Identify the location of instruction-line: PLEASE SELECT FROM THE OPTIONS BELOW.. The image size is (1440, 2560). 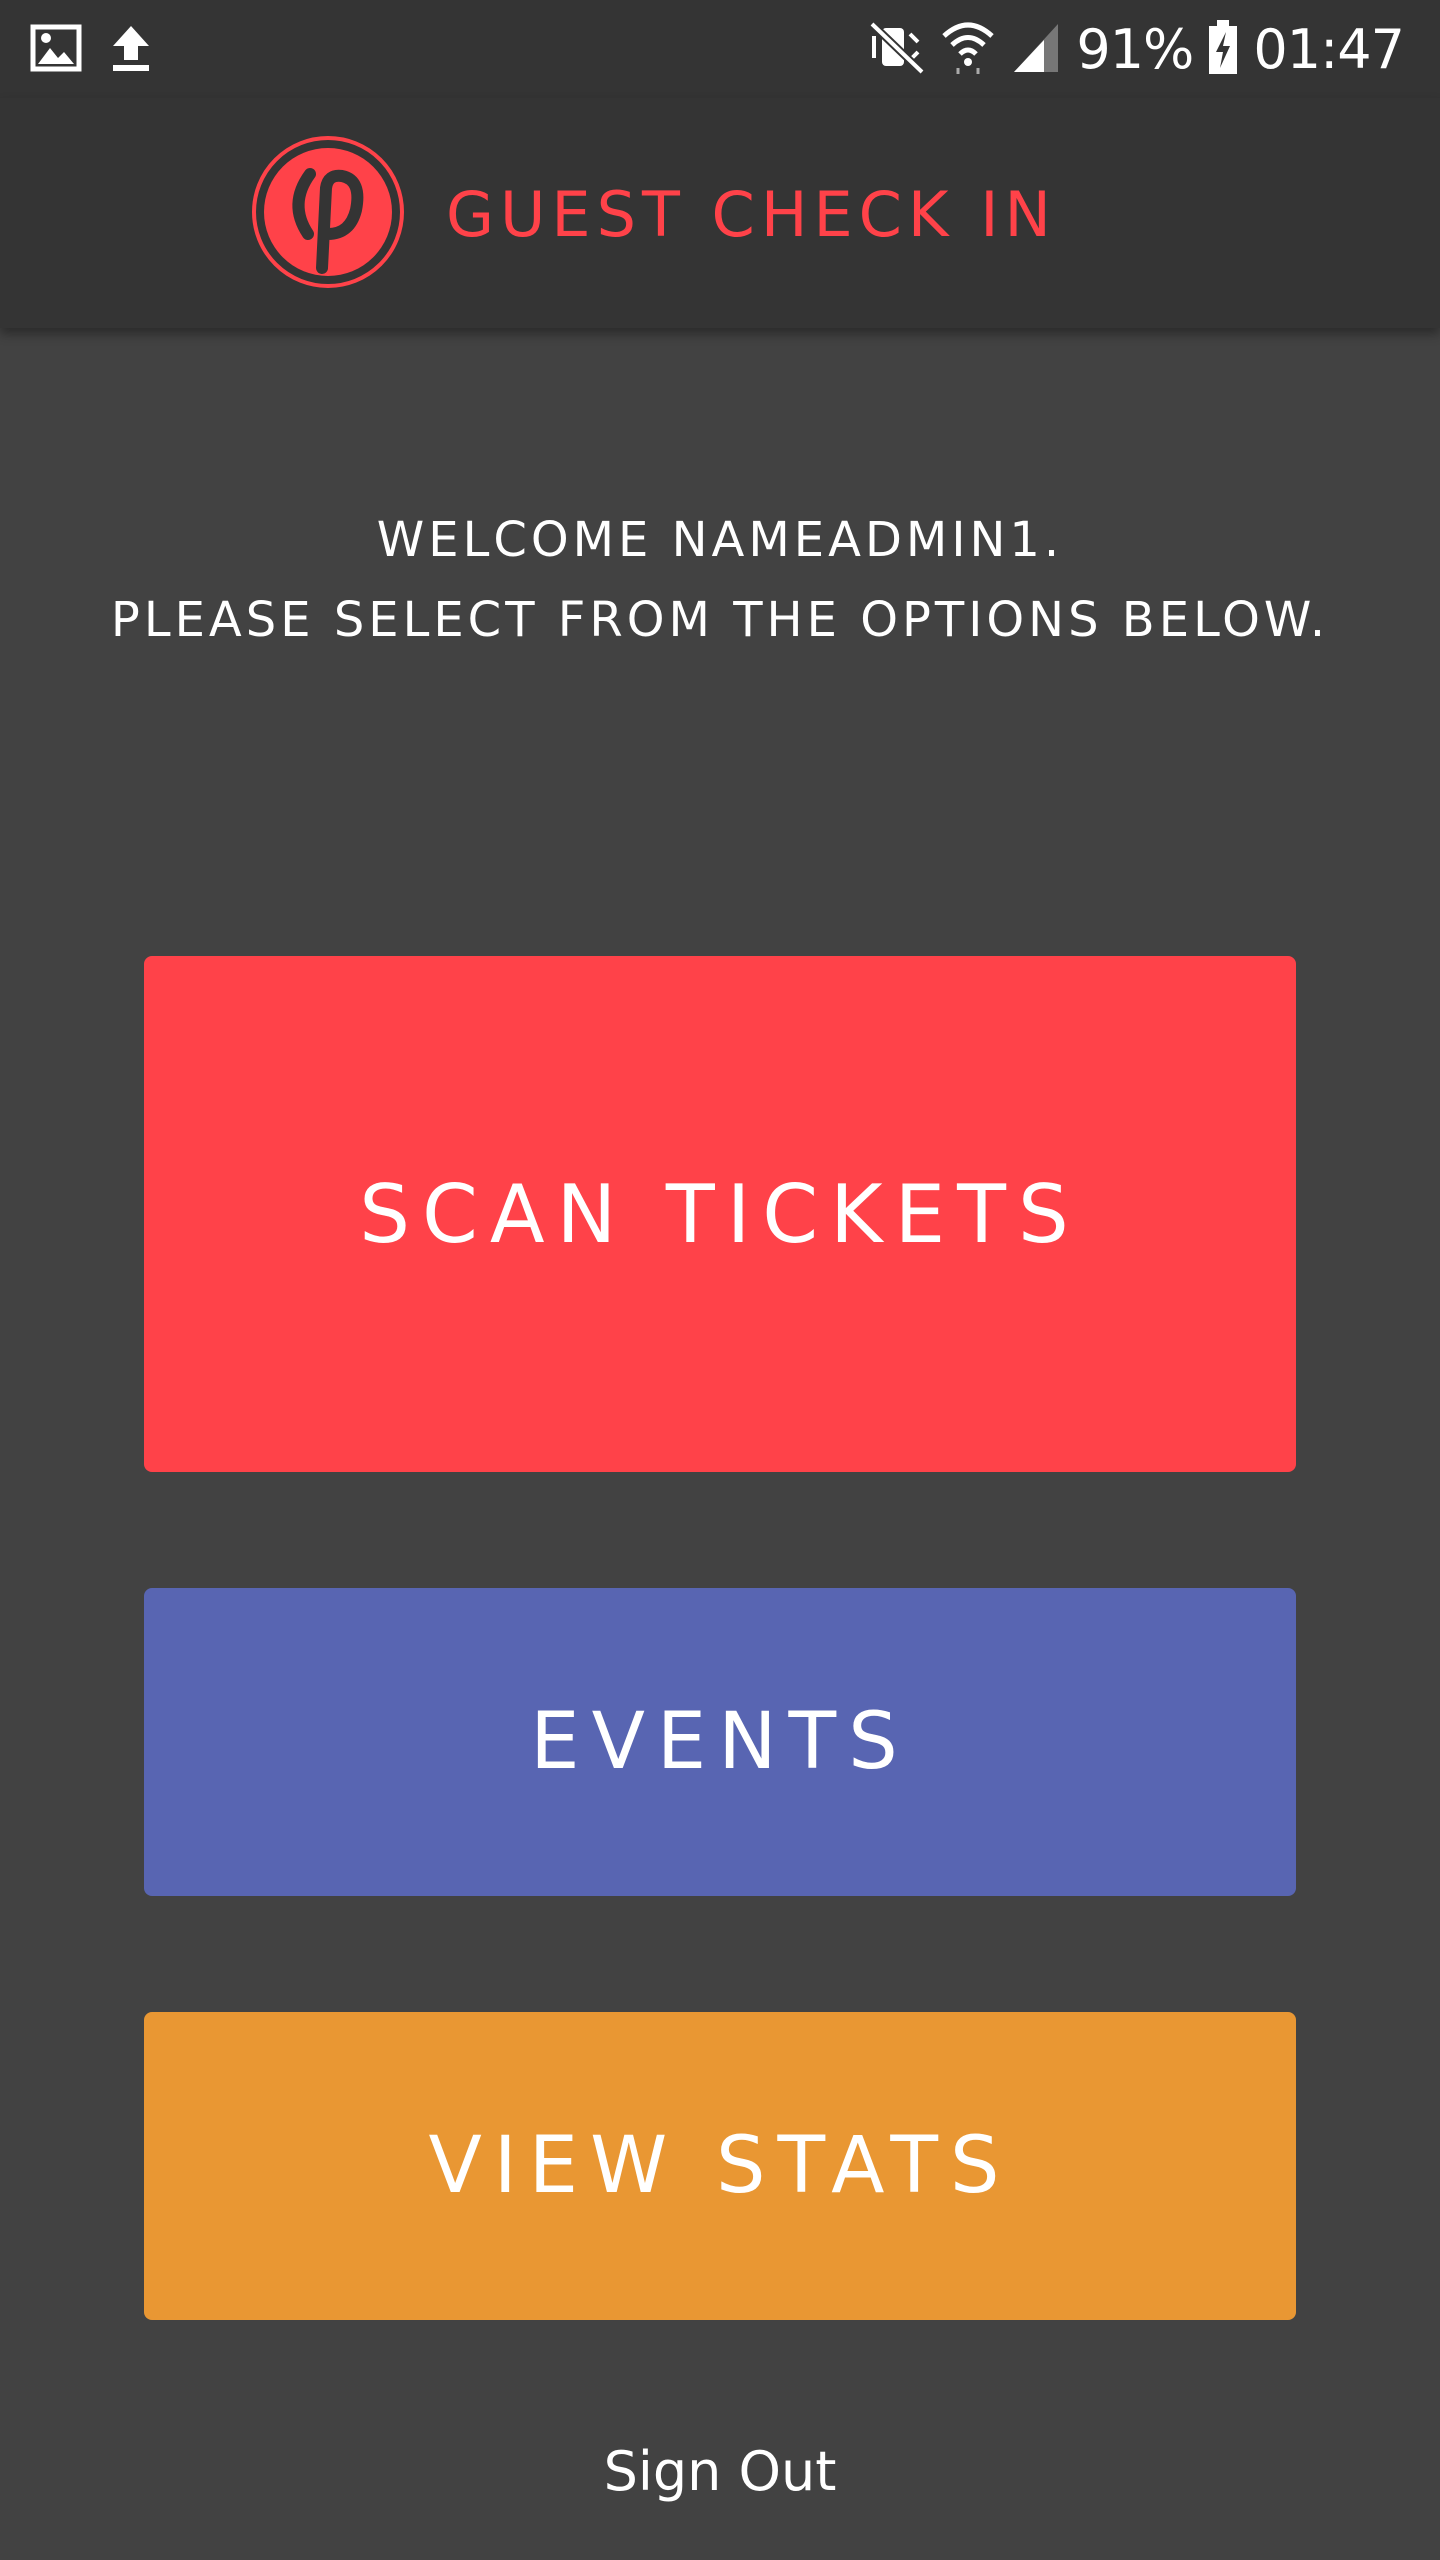
(720, 620).